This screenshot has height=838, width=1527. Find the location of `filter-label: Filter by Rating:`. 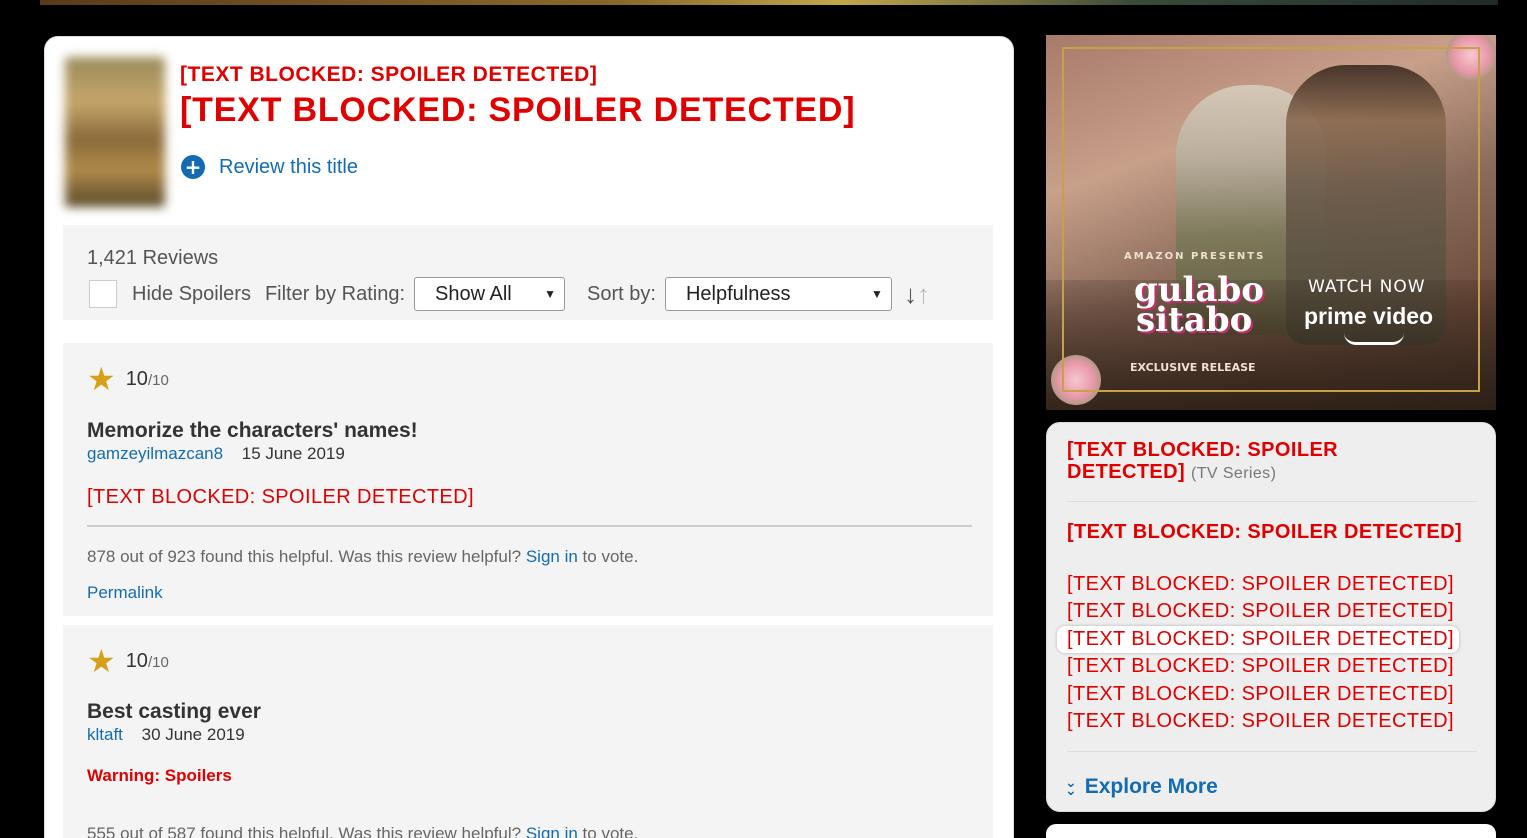

filter-label: Filter by Rating: is located at coordinates (335, 293).